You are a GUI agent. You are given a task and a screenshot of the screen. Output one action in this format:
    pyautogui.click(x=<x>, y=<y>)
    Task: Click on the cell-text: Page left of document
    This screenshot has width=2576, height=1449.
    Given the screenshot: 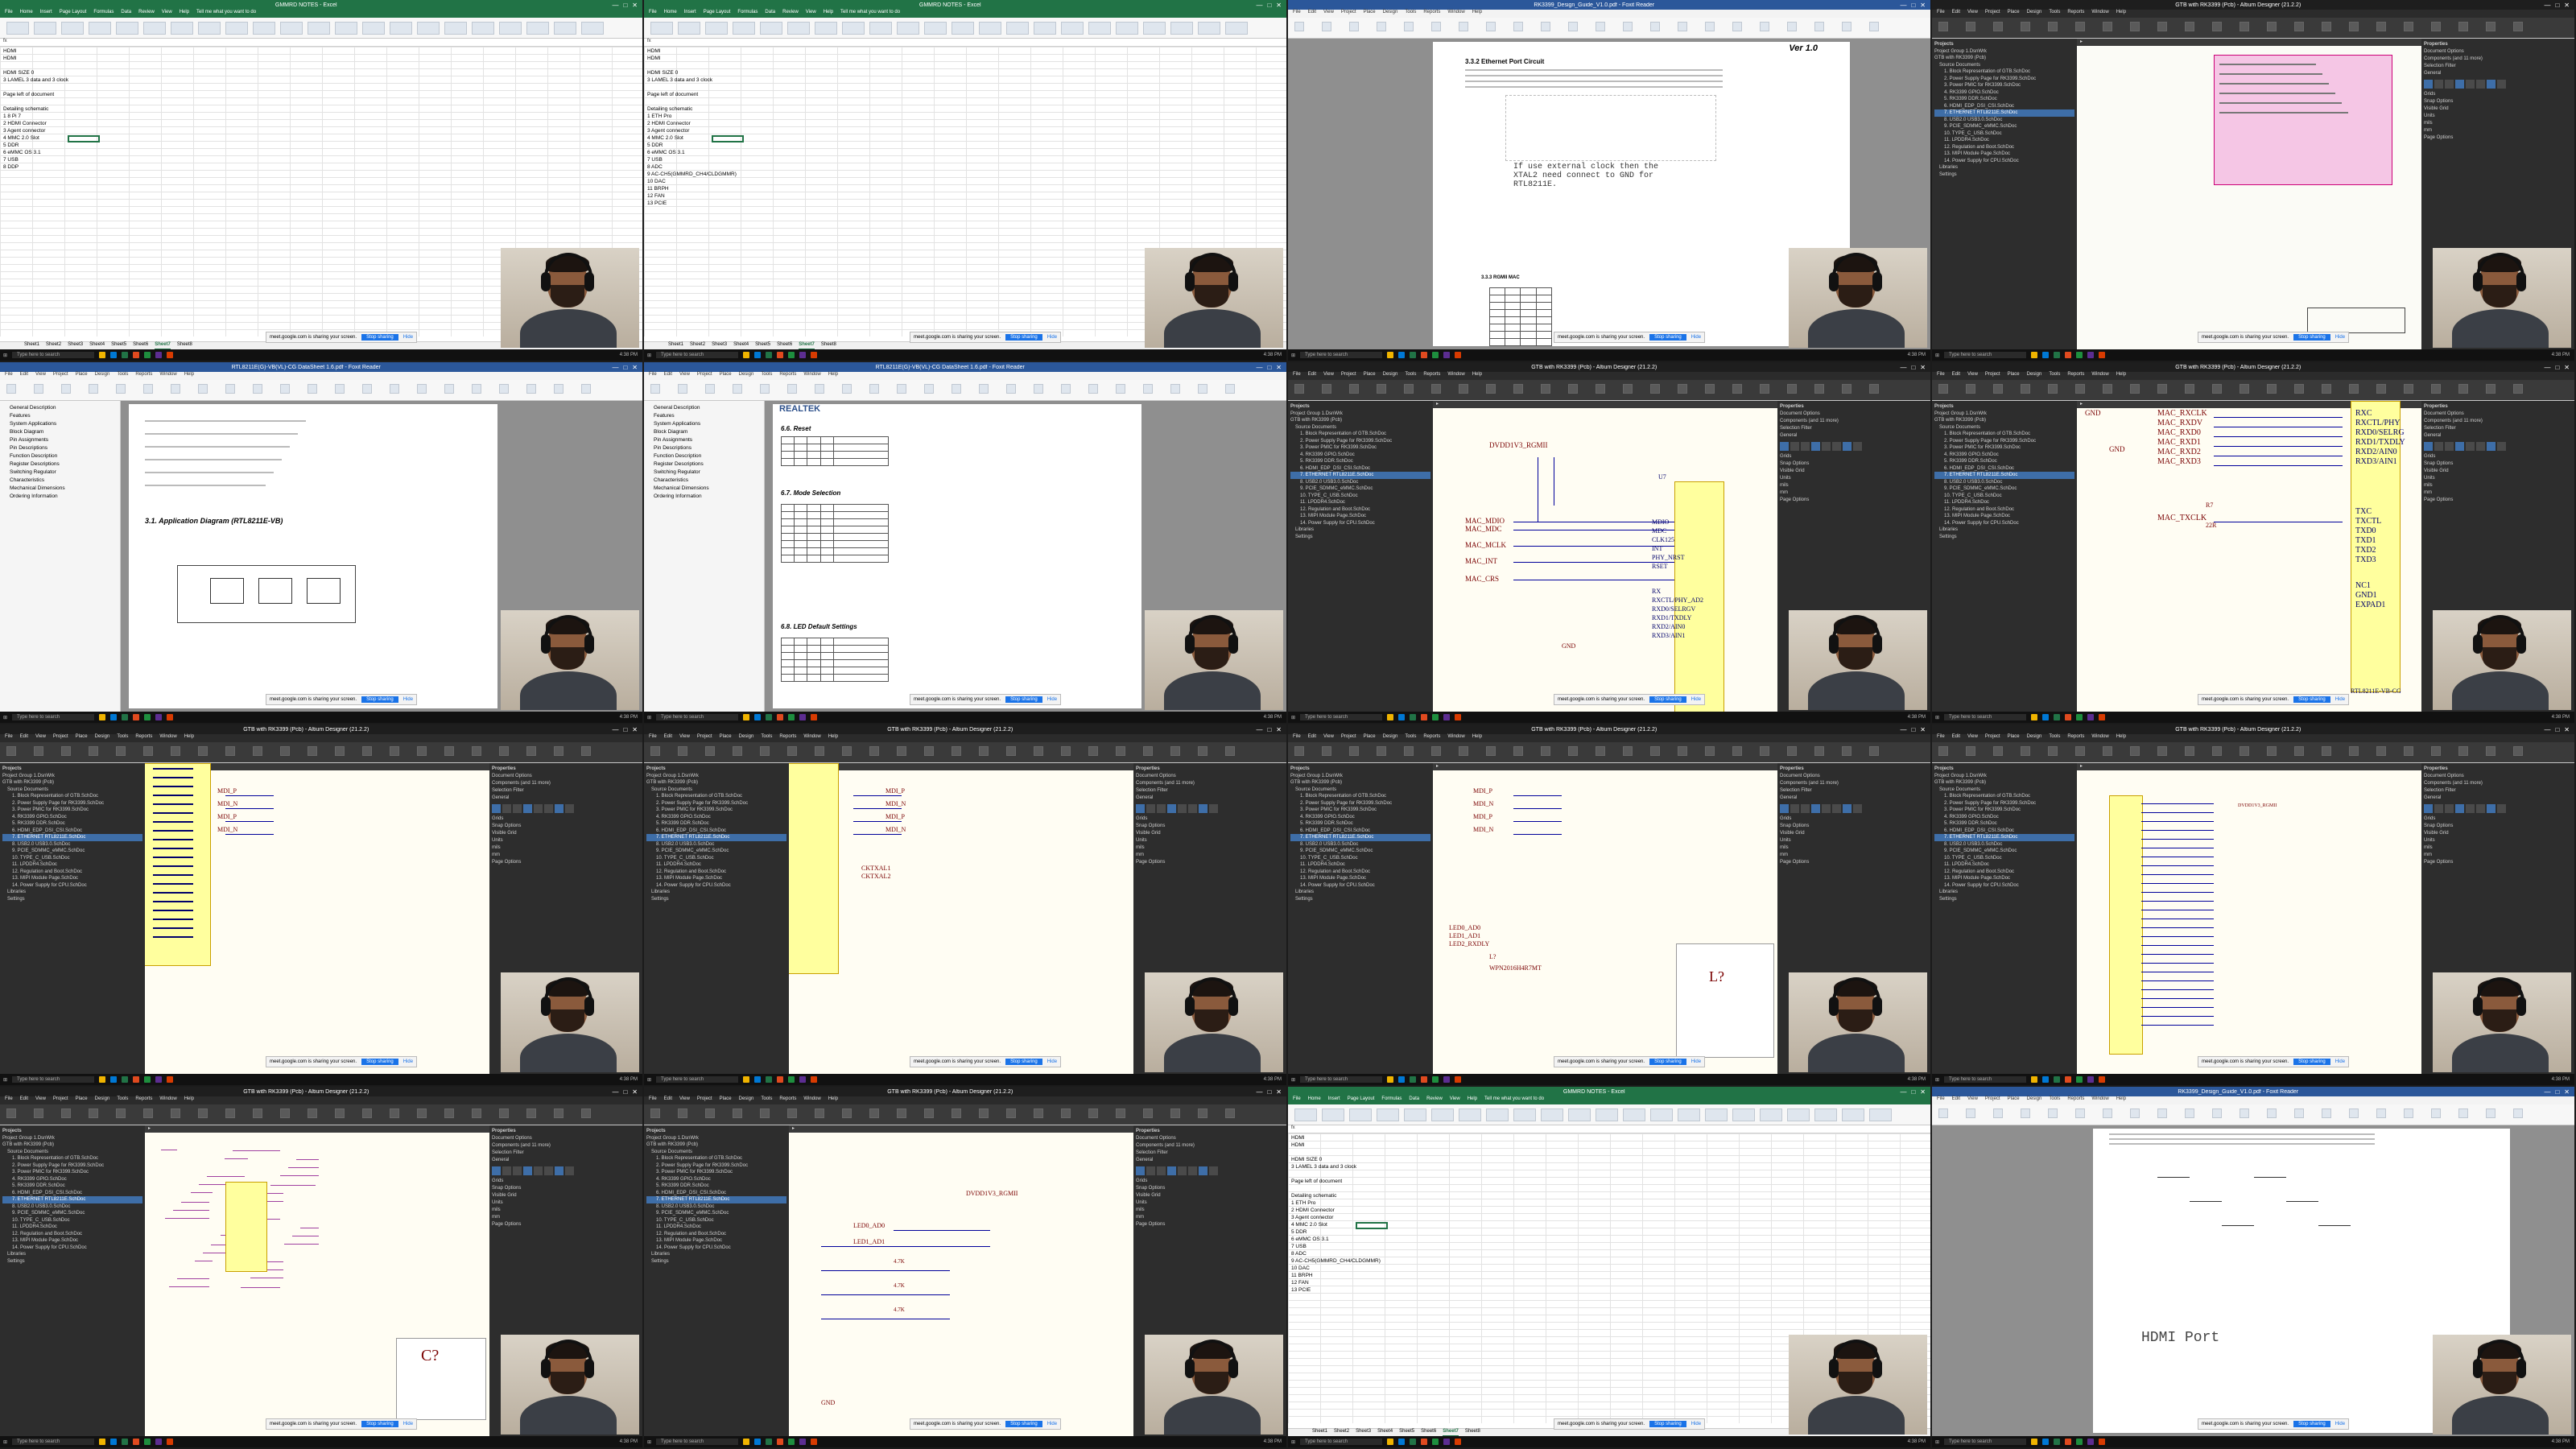 What is the action you would take?
    pyautogui.click(x=28, y=94)
    